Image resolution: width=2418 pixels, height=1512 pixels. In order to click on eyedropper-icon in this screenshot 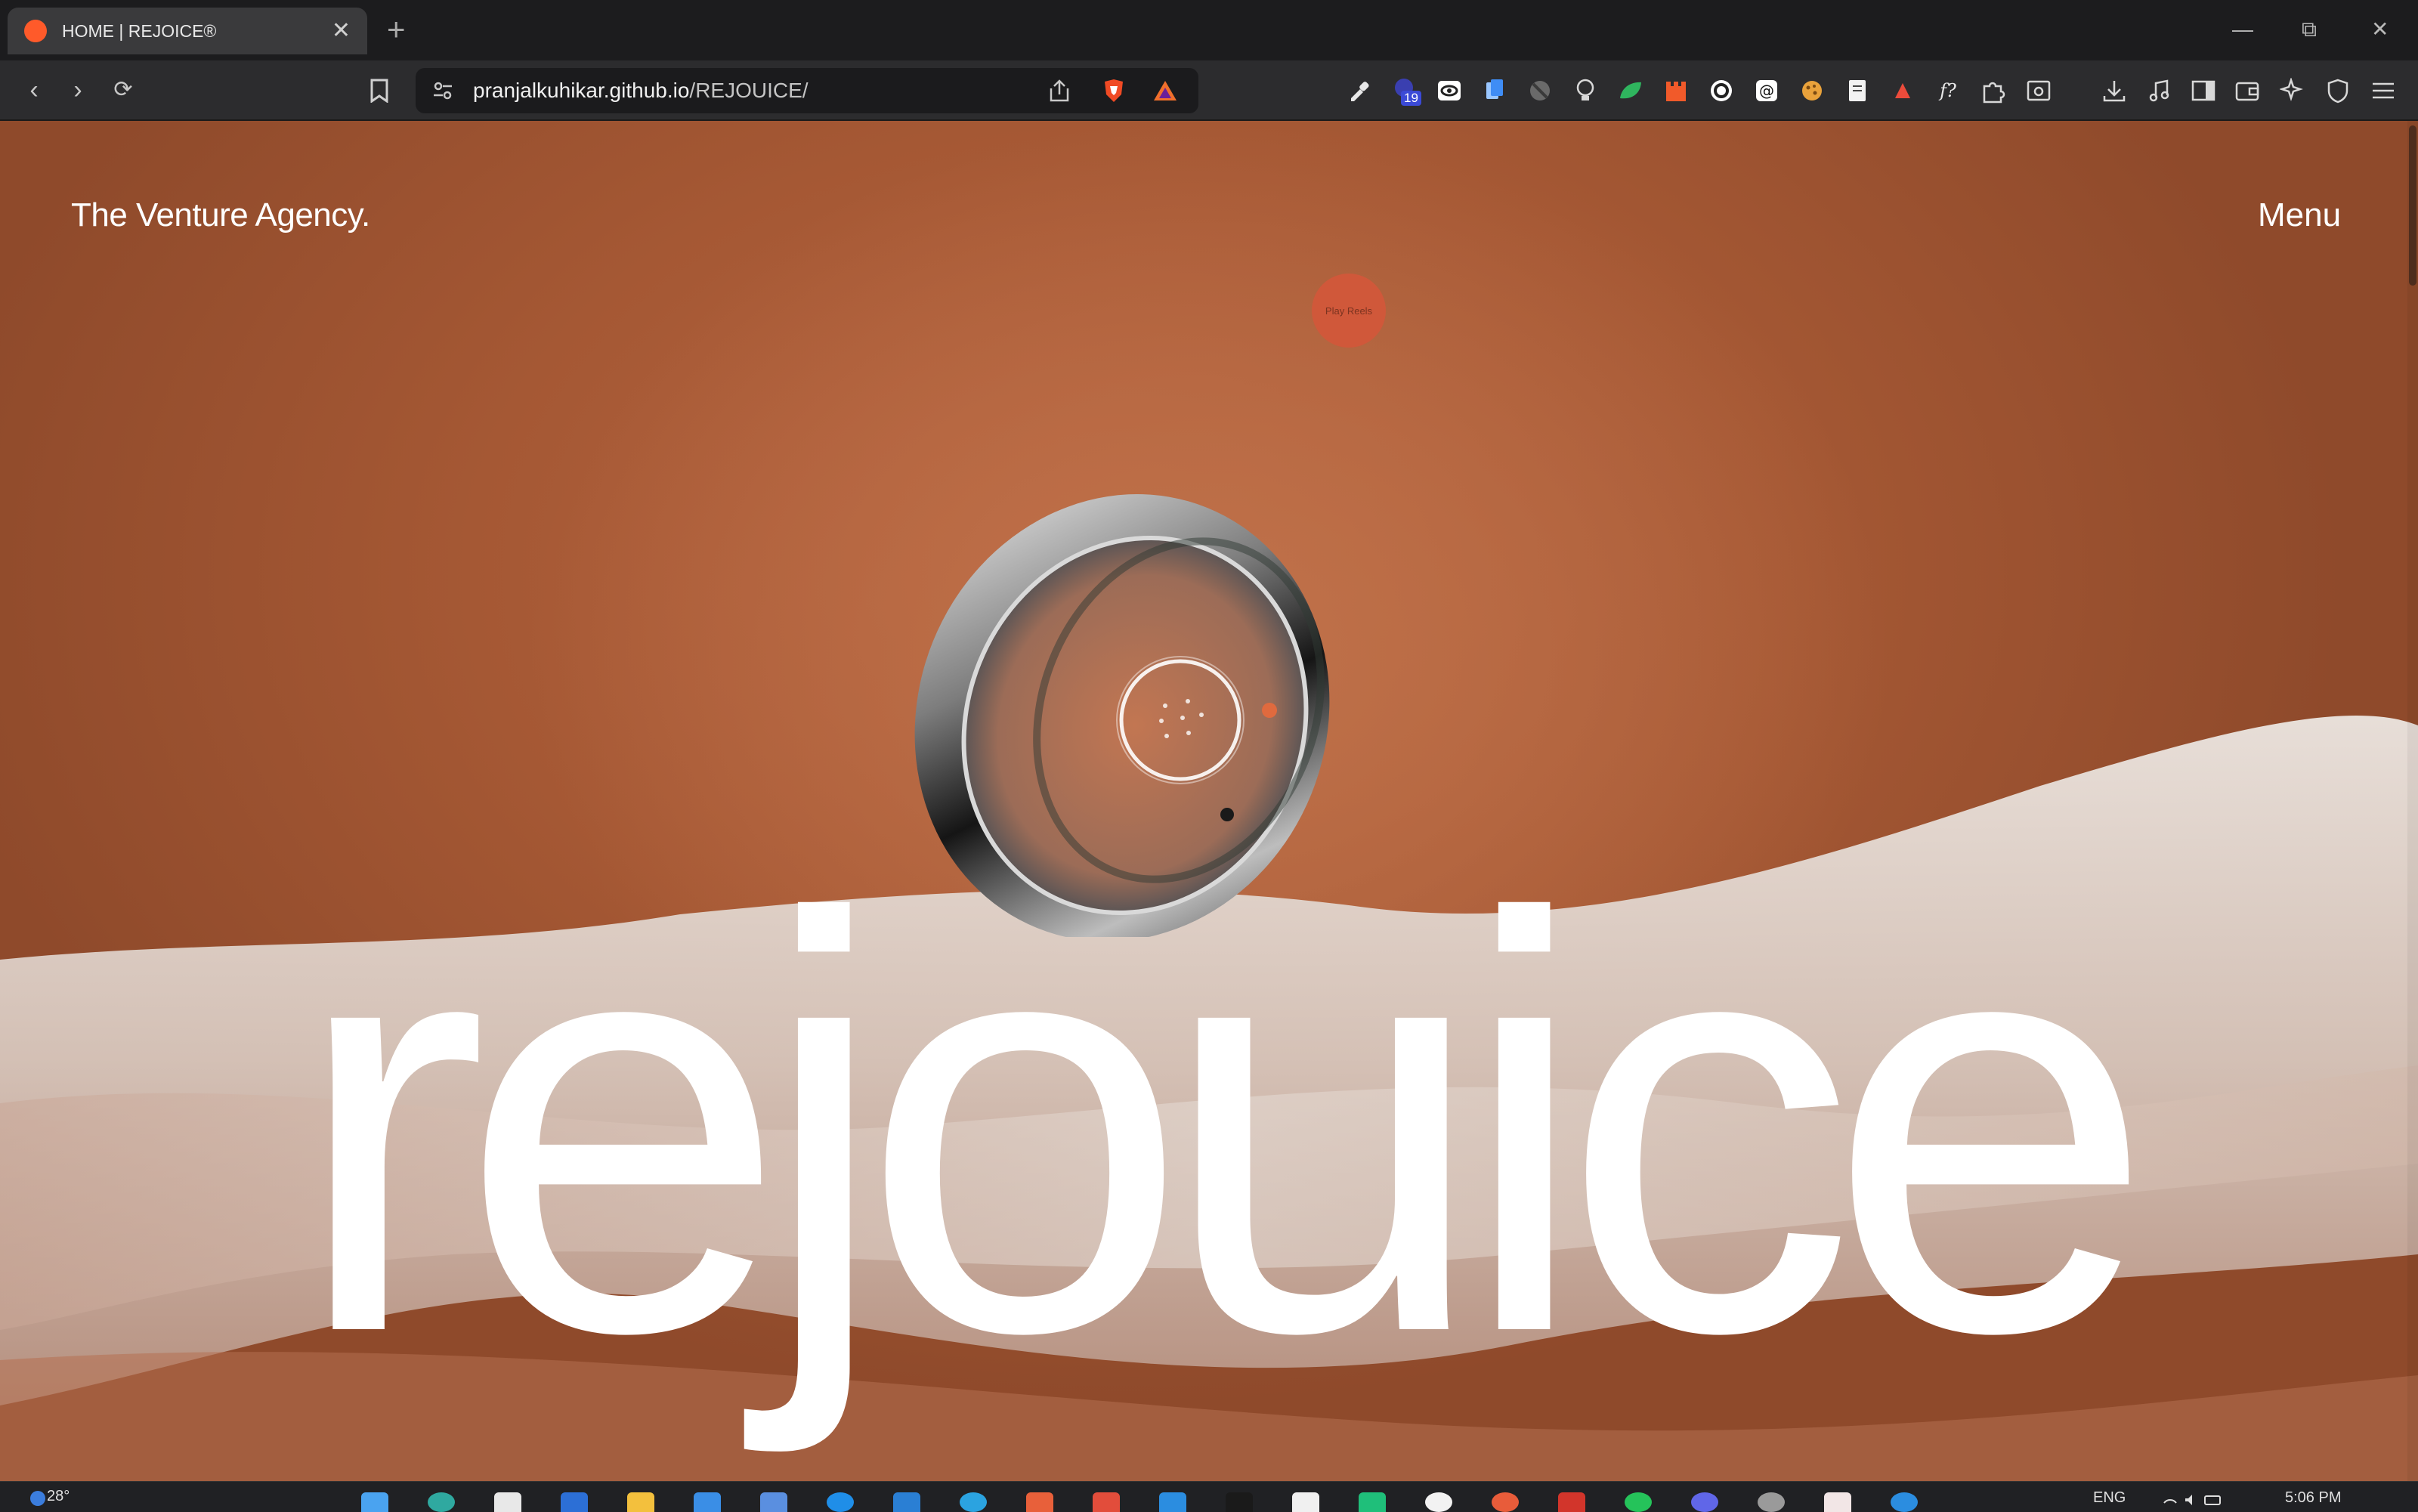, I will do `click(1358, 90)`.